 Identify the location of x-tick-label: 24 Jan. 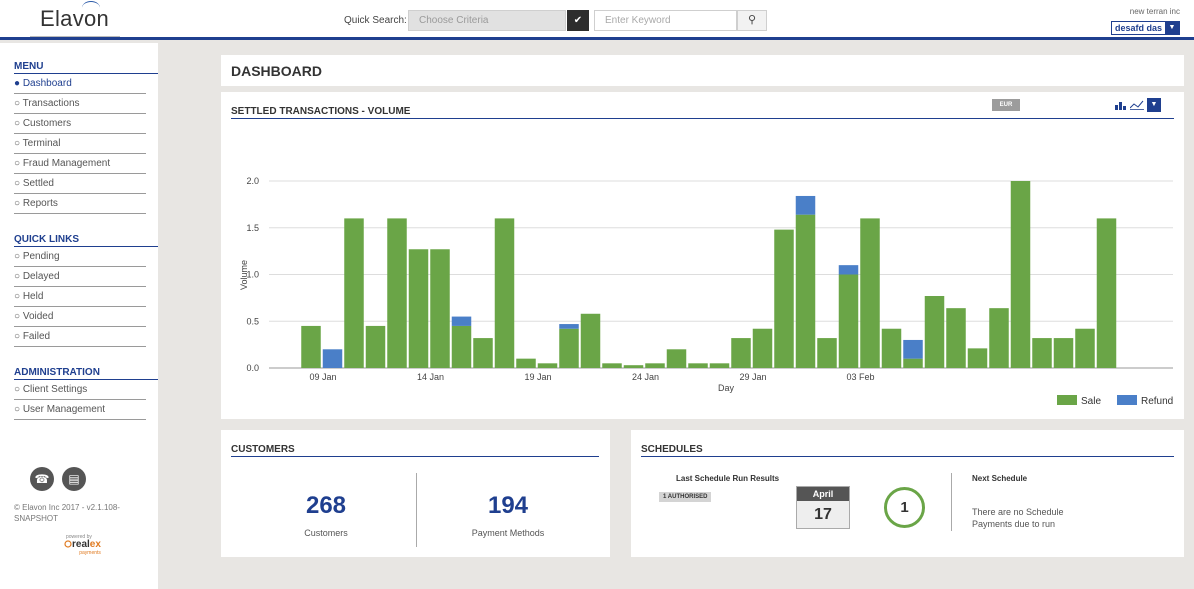
(645, 377).